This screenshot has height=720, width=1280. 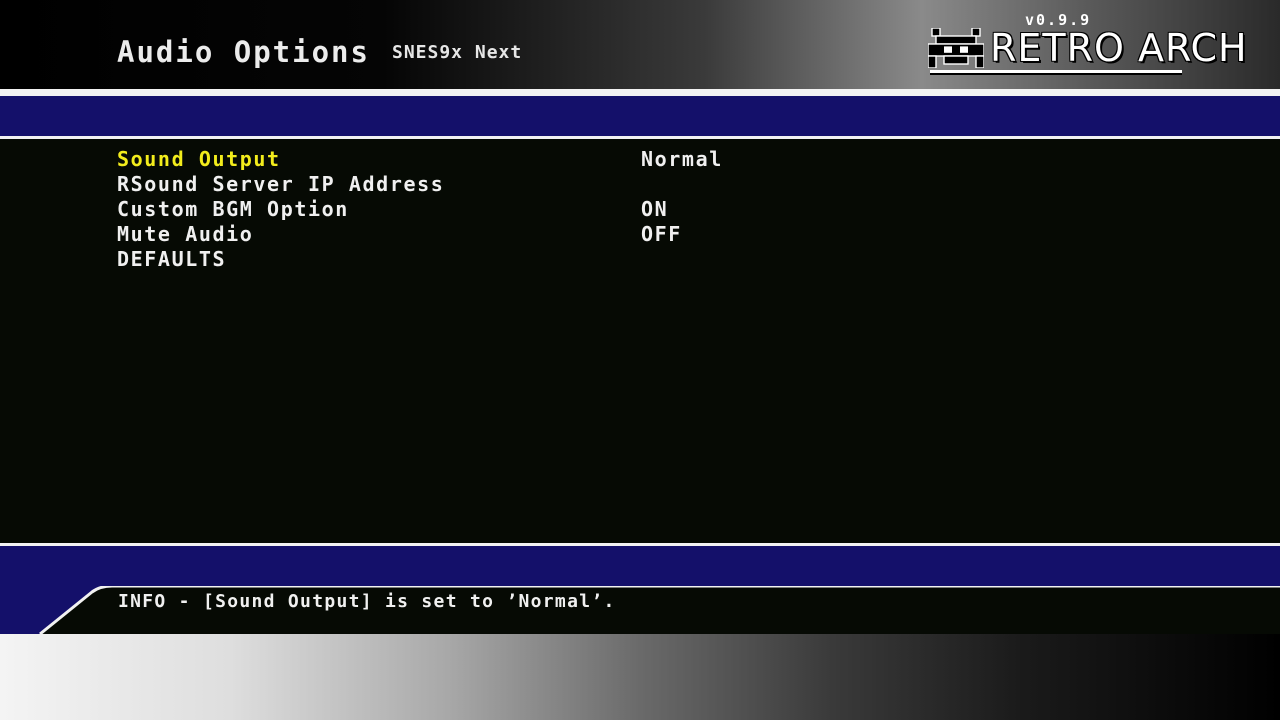 I want to click on top-band, so click(x=640, y=116).